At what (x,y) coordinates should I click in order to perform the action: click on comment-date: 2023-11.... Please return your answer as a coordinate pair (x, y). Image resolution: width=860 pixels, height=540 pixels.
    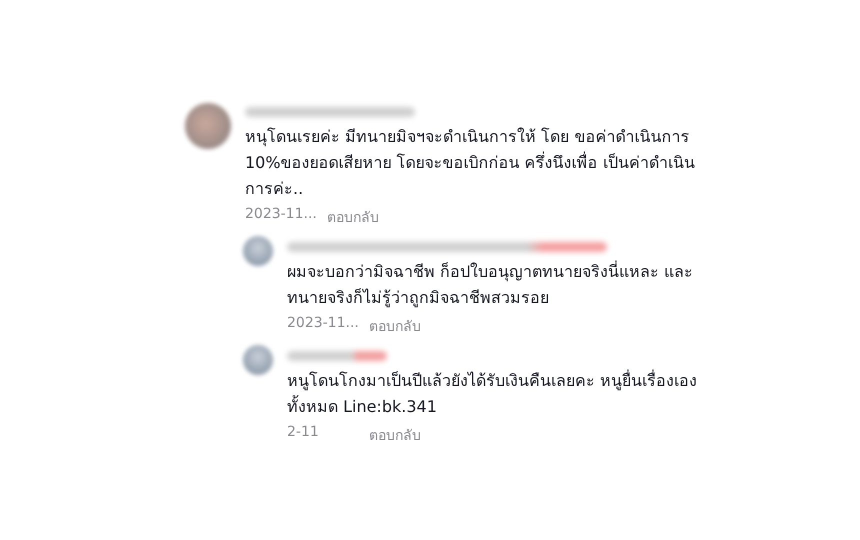
    Looking at the image, I should click on (281, 215).